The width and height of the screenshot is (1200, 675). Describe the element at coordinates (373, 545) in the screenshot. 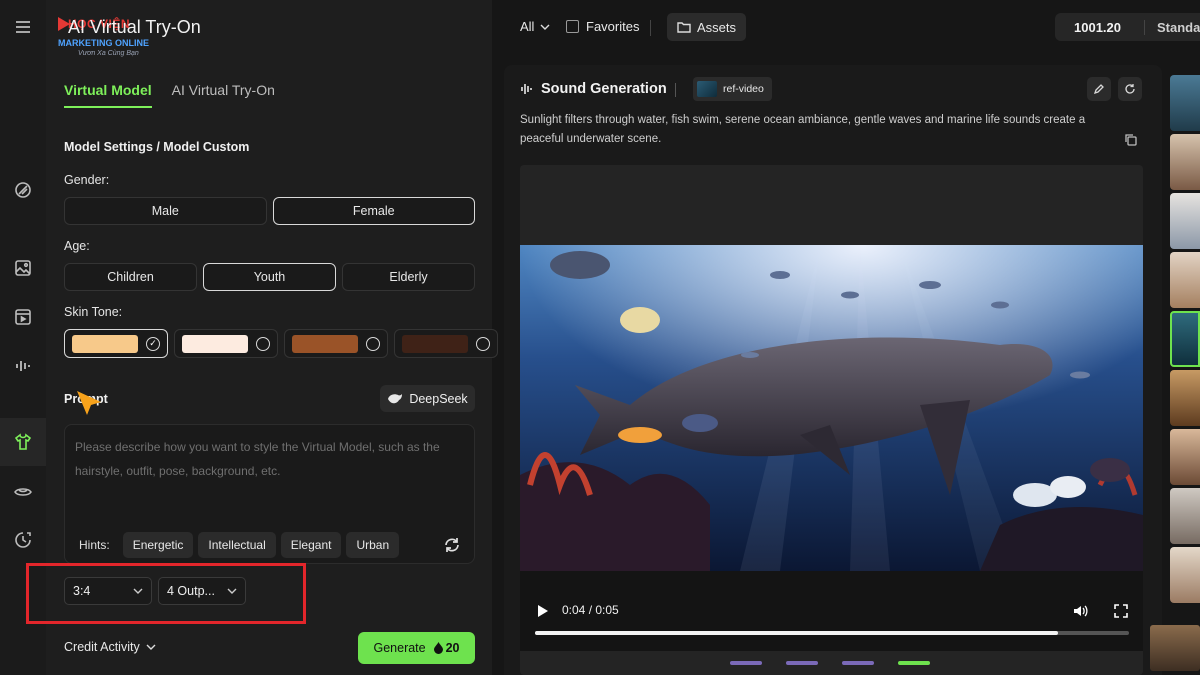

I see `hint-chip-urban: Urban` at that location.